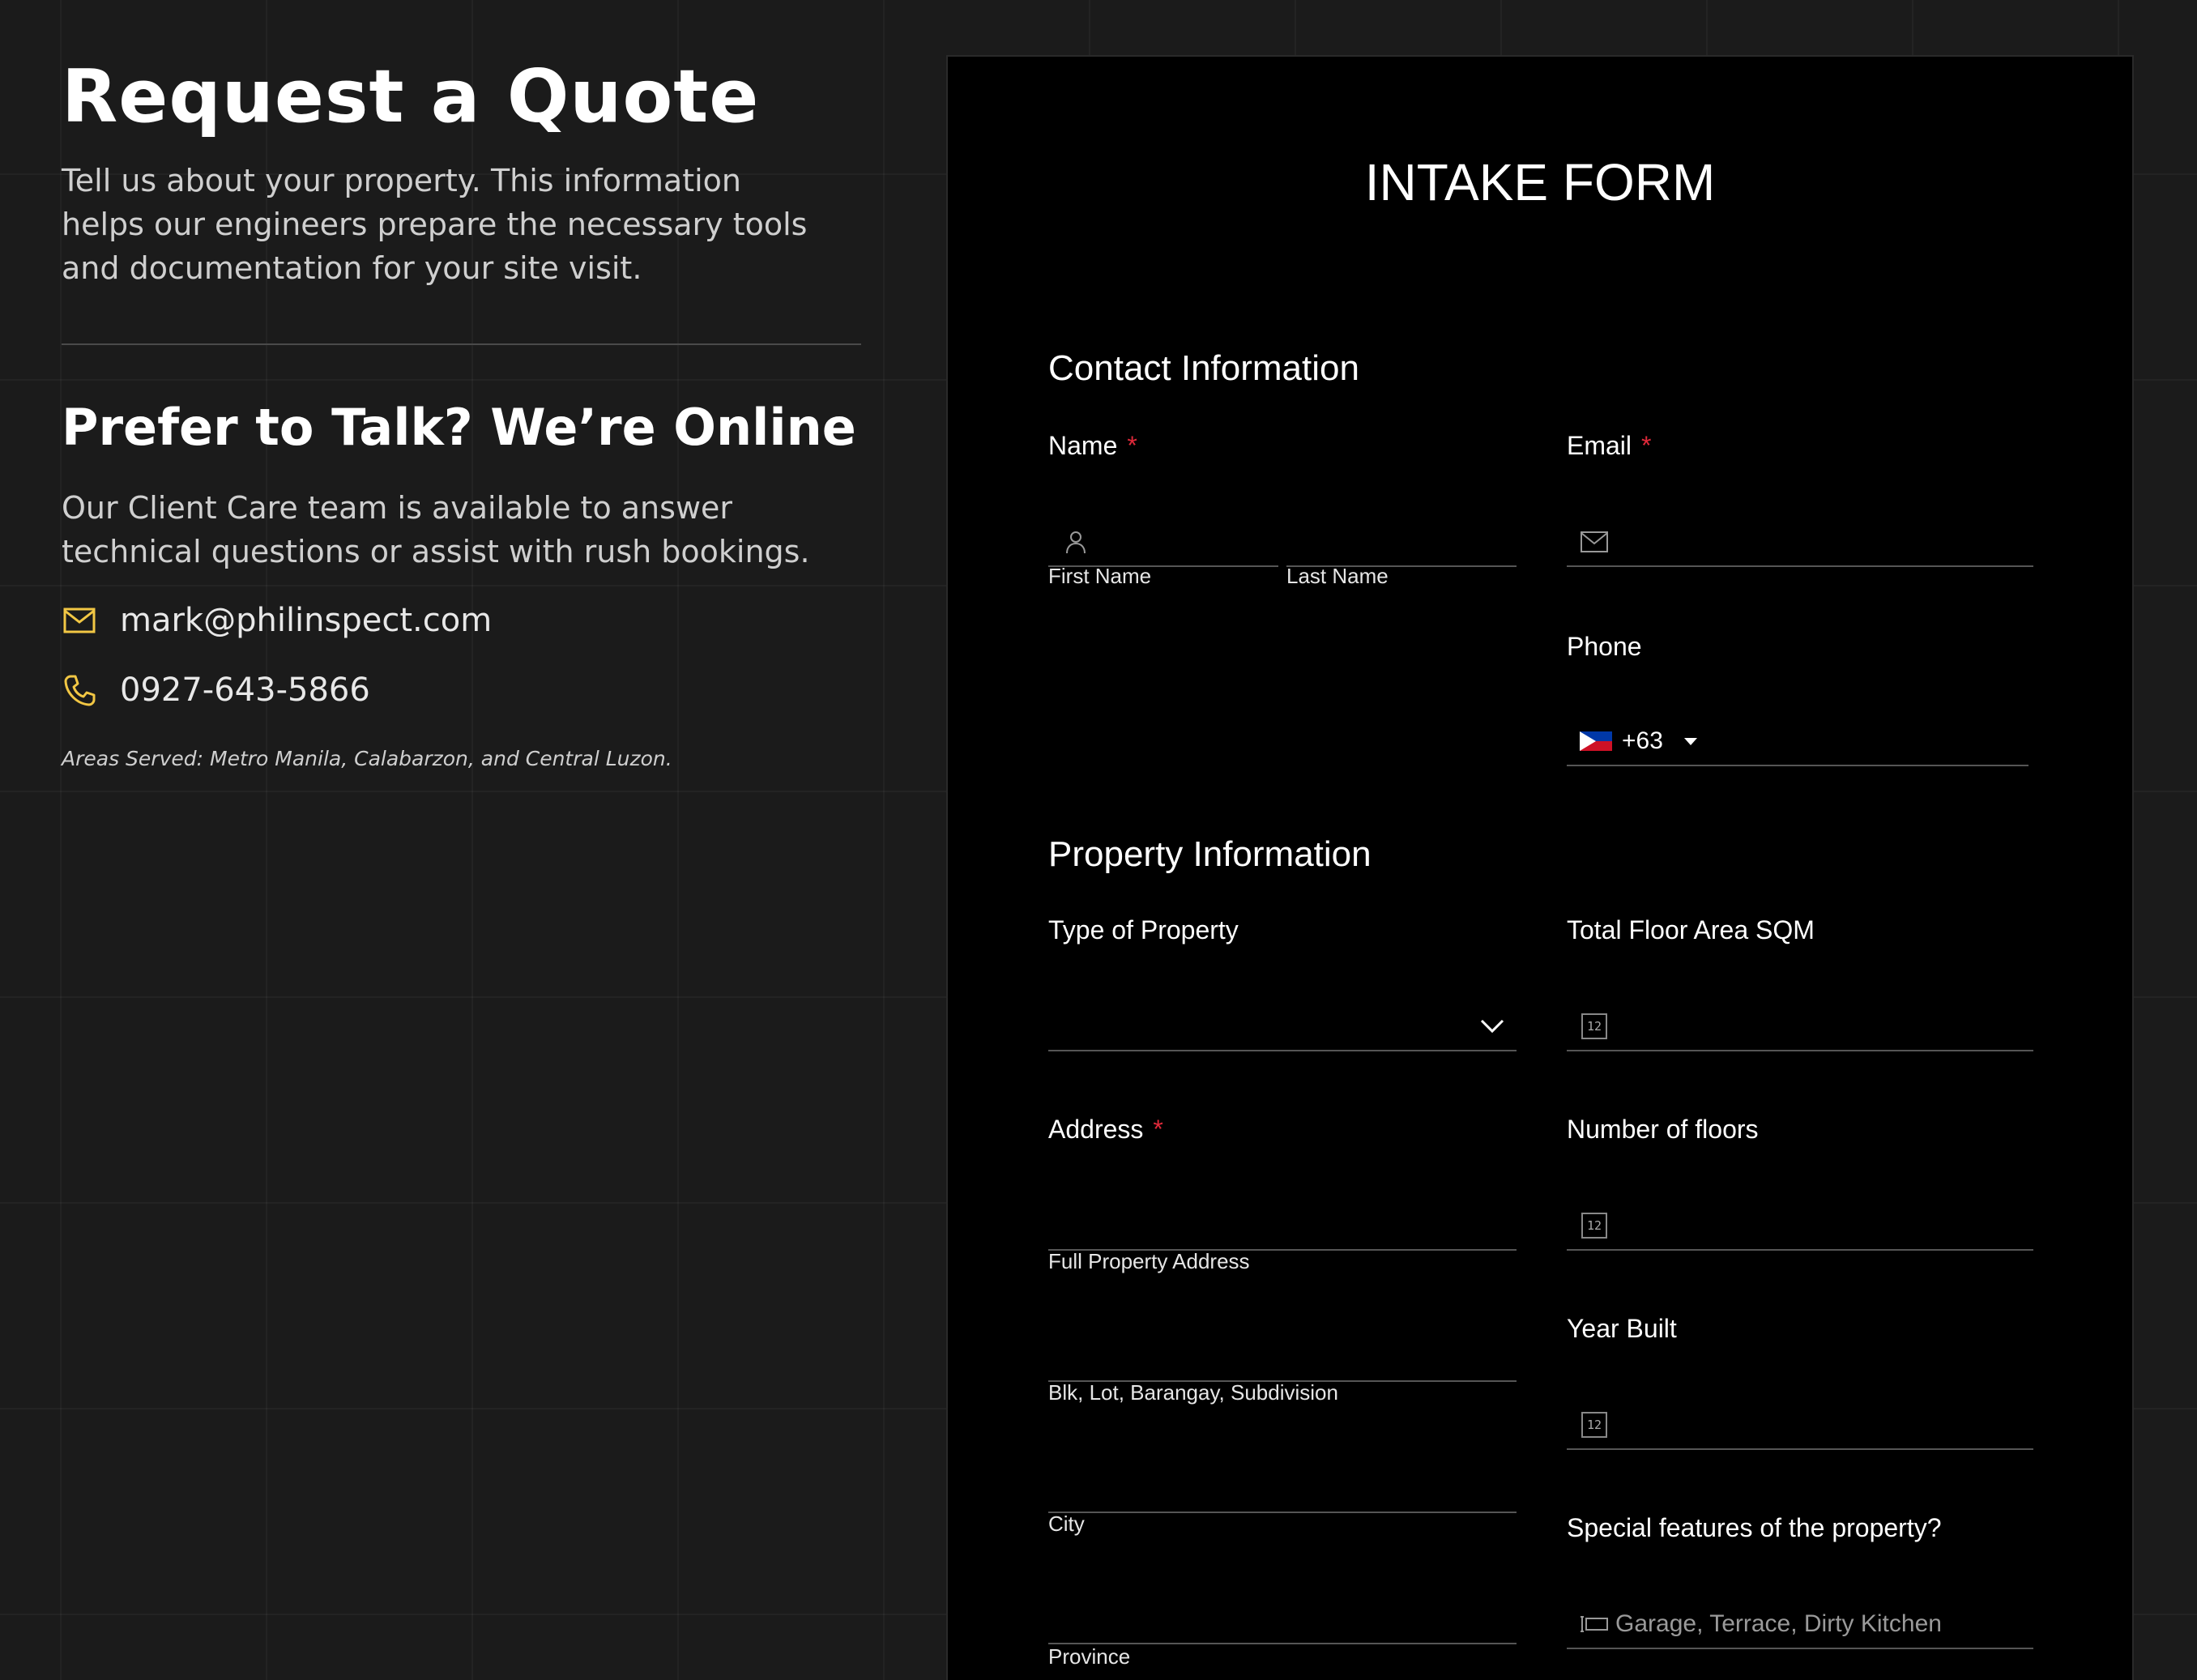 Image resolution: width=2197 pixels, height=1680 pixels. Describe the element at coordinates (1337, 576) in the screenshot. I see `last-name-sublabel: Last Name` at that location.